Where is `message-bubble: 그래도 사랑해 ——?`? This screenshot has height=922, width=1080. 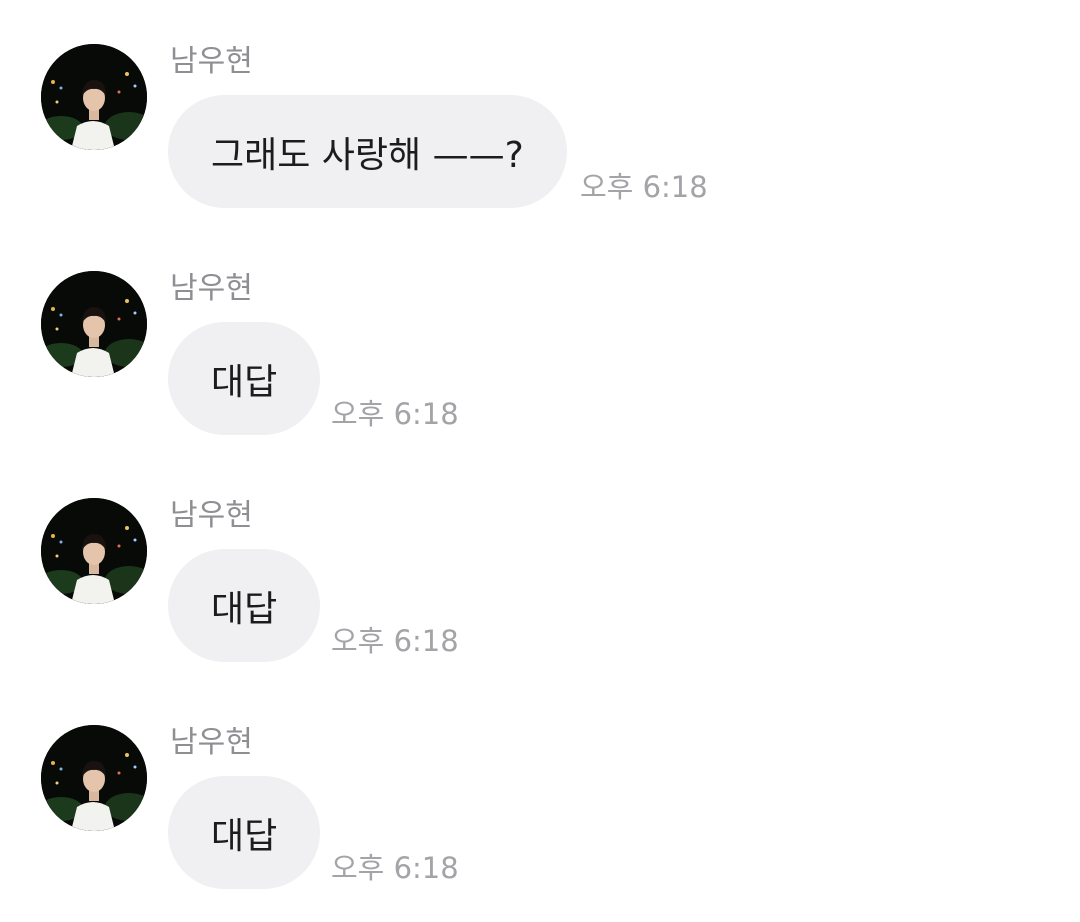
message-bubble: 그래도 사랑해 ——? is located at coordinates (367, 151).